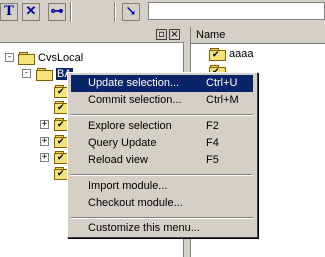 Image resolution: width=325 pixels, height=257 pixels. What do you see at coordinates (92, 35) in the screenshot?
I see `tree-pane-header: ▫ ×` at bounding box center [92, 35].